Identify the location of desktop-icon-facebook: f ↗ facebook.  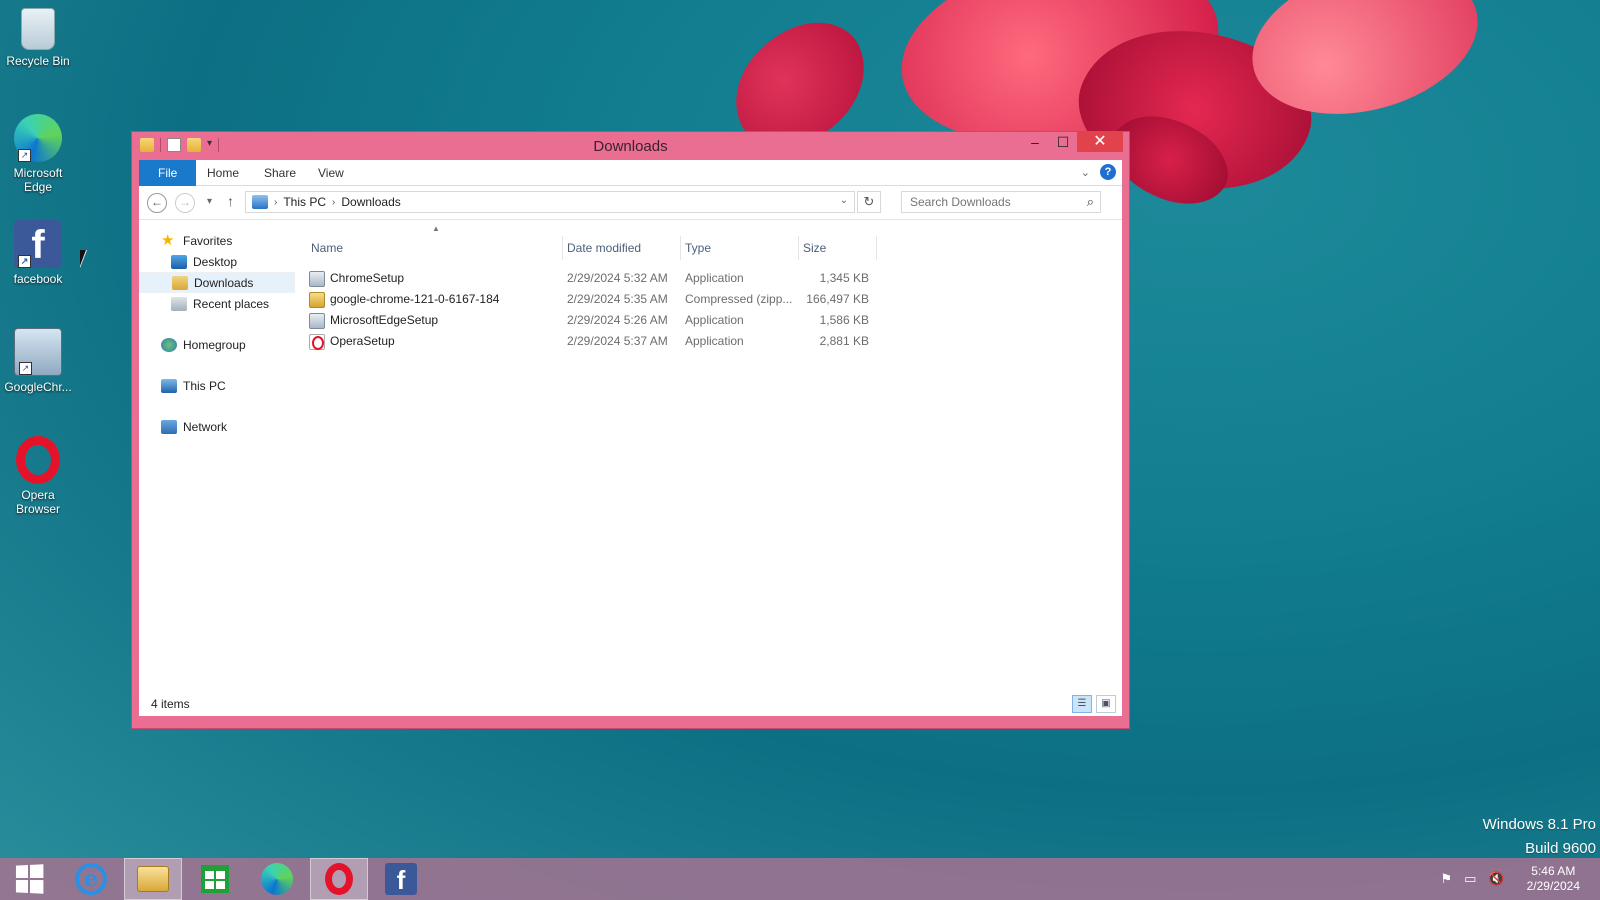
(38, 253).